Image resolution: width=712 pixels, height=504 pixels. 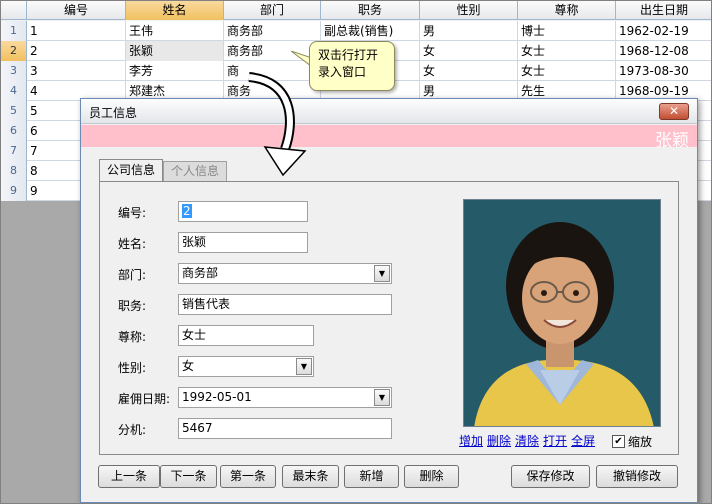 What do you see at coordinates (132, 244) in the screenshot?
I see `name-label: 姓名:` at bounding box center [132, 244].